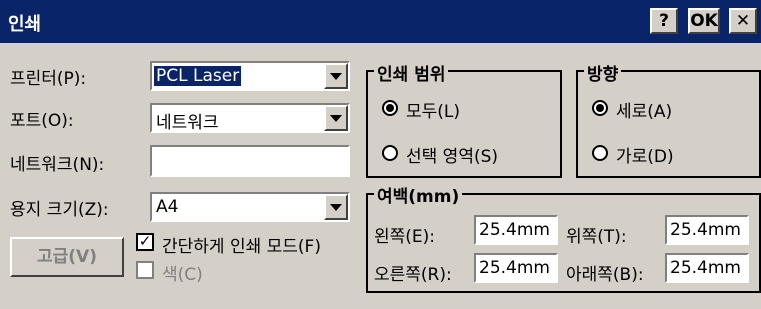 The image size is (761, 309). I want to click on margin-top-input: 25.4mm, so click(707, 230).